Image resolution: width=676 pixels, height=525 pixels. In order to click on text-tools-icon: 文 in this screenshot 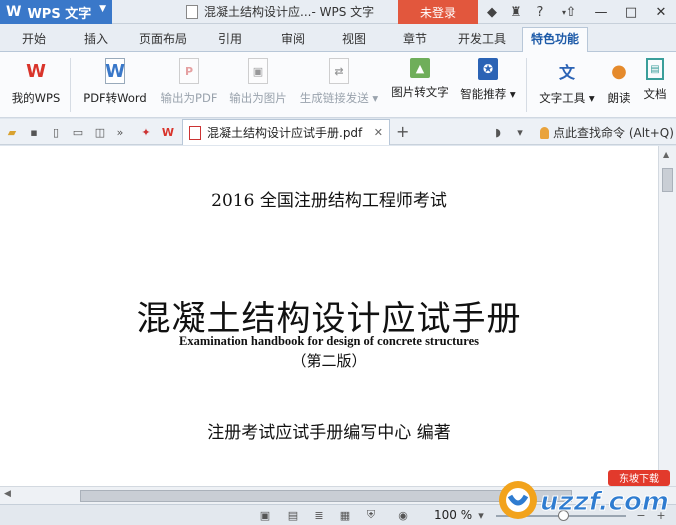, I will do `click(566, 72)`.